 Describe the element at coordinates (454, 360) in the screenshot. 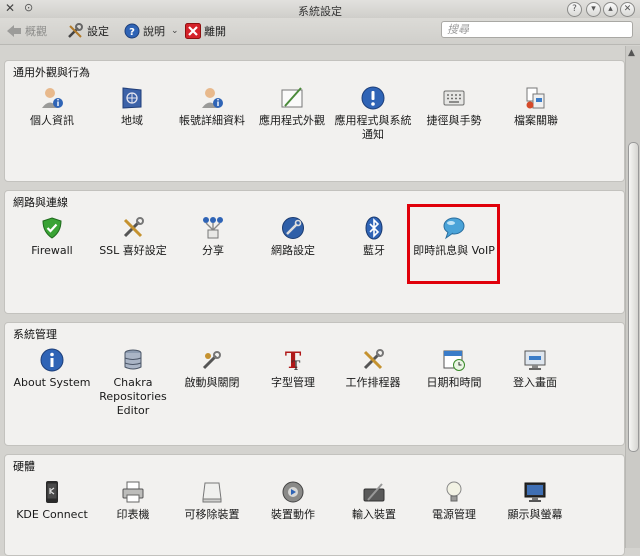

I see `calendar-clock-icon` at that location.